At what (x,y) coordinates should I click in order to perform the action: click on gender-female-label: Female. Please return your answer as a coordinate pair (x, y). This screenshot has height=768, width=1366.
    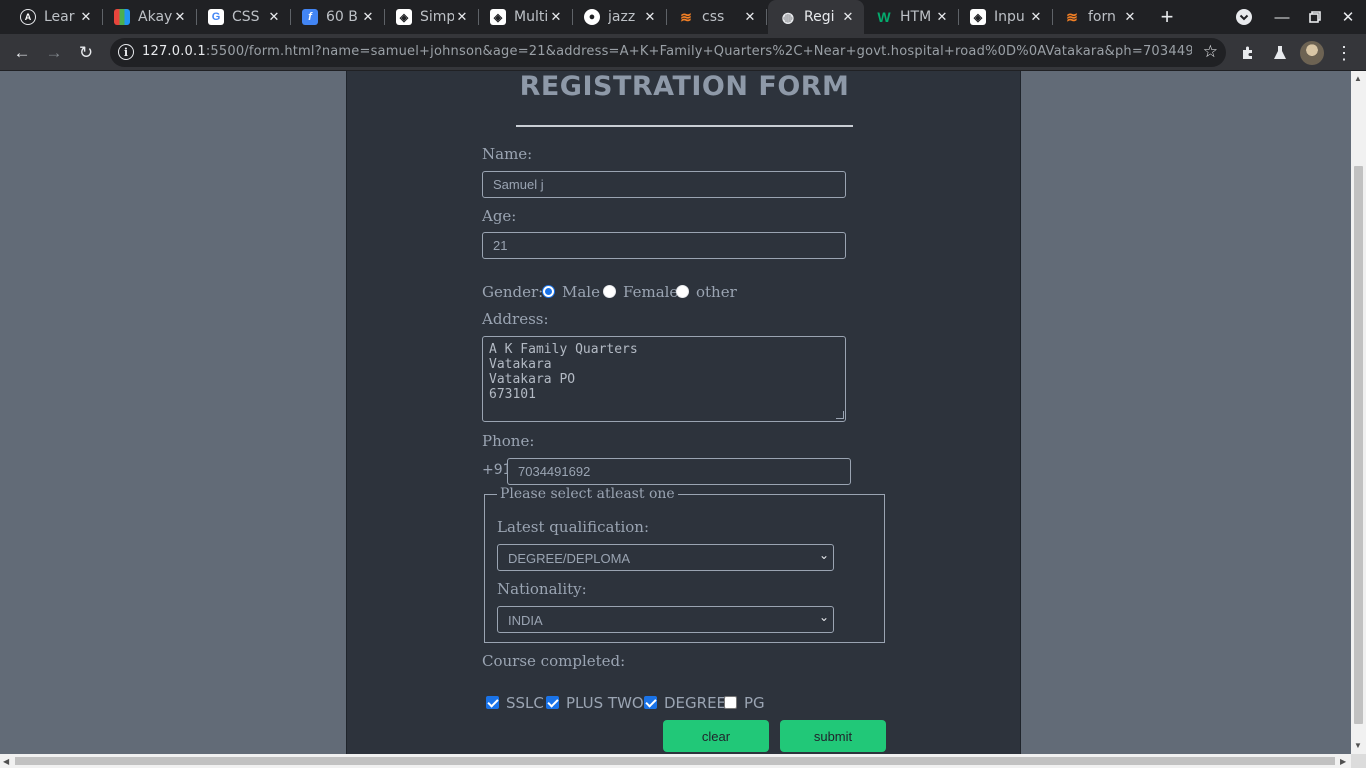
    Looking at the image, I should click on (651, 292).